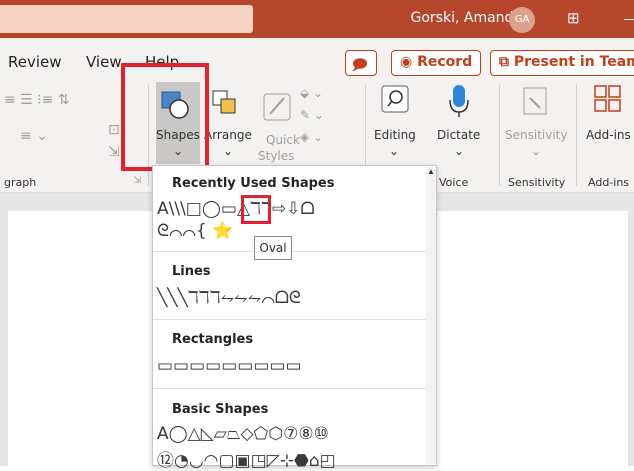  Describe the element at coordinates (20, 182) in the screenshot. I see `group-paragraph-label: graph` at that location.